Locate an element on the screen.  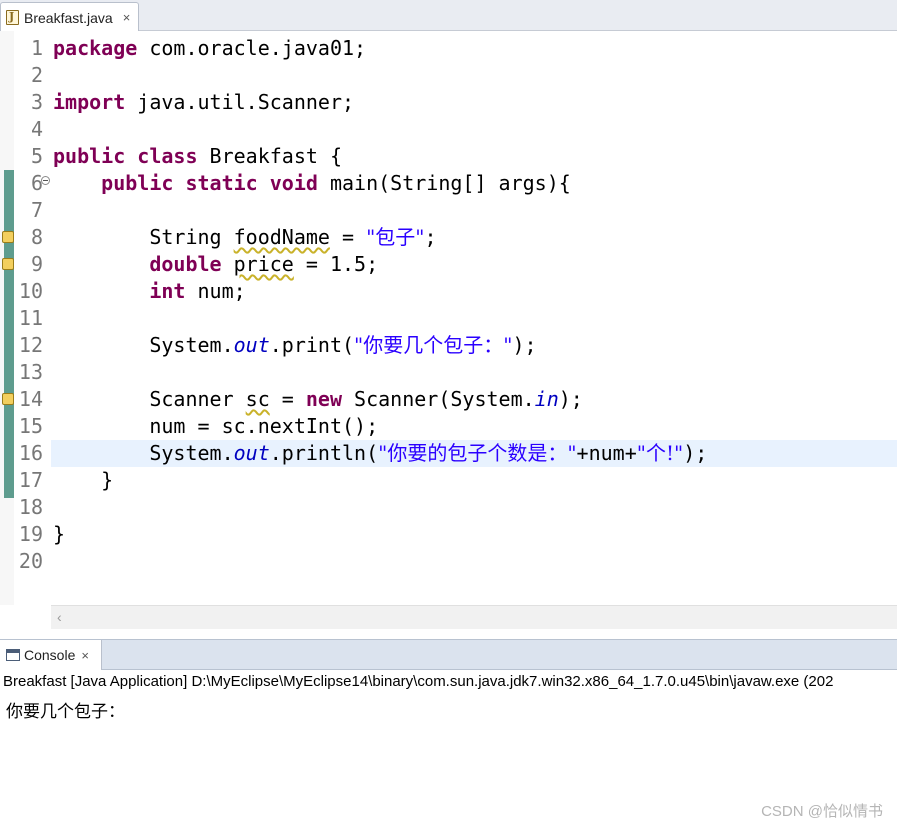
console-tab: Console × is located at coordinates (51, 655).